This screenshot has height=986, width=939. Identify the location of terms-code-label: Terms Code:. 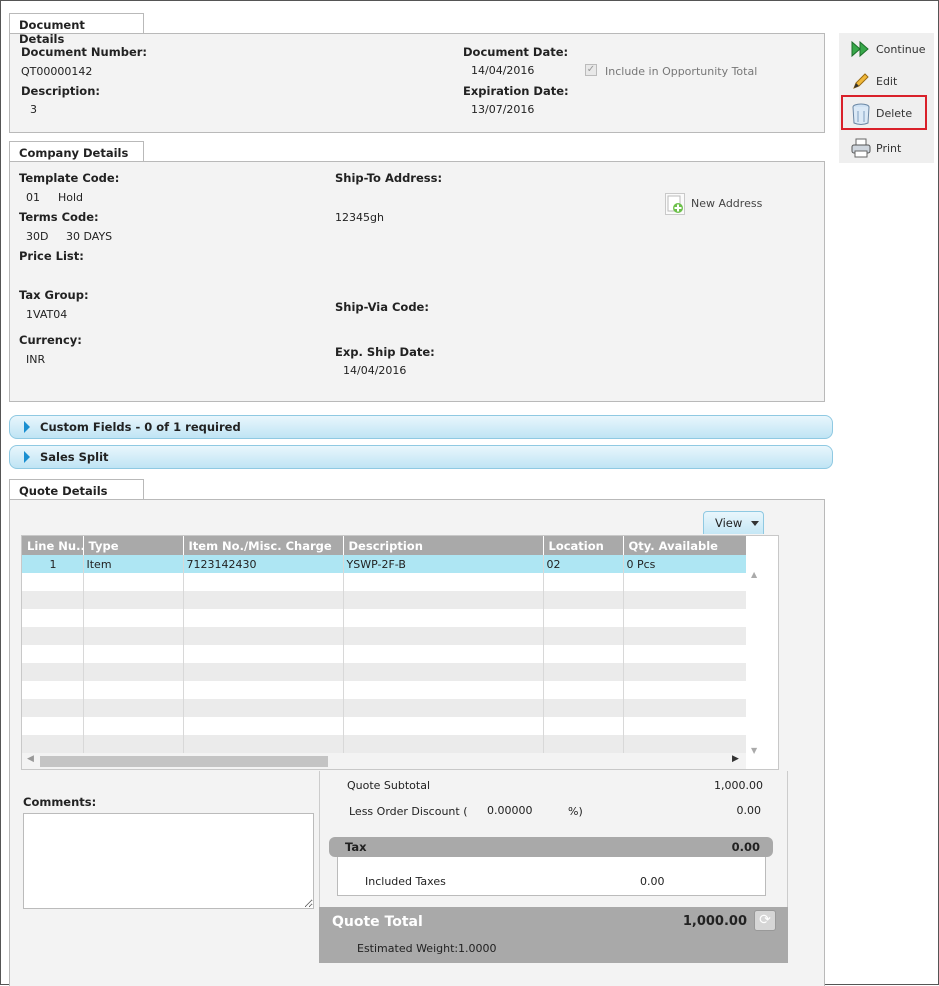
(59, 217).